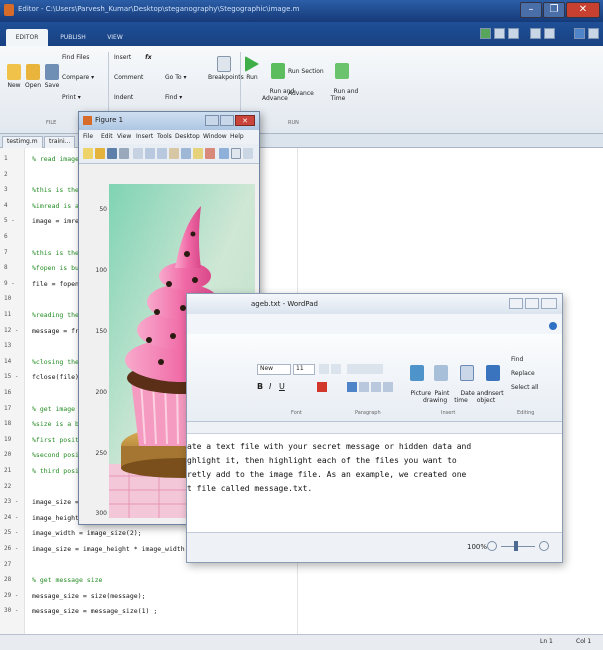 The height and width of the screenshot is (650, 603). Describe the element at coordinates (187, 136) in the screenshot. I see `figure-menu-desktop: Desktop` at that location.